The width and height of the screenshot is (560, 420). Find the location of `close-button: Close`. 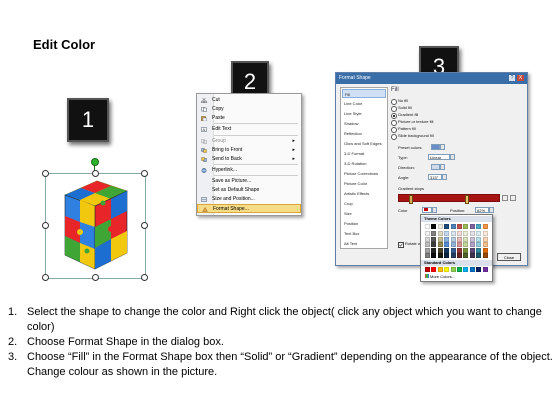

close-button: Close is located at coordinates (509, 257).